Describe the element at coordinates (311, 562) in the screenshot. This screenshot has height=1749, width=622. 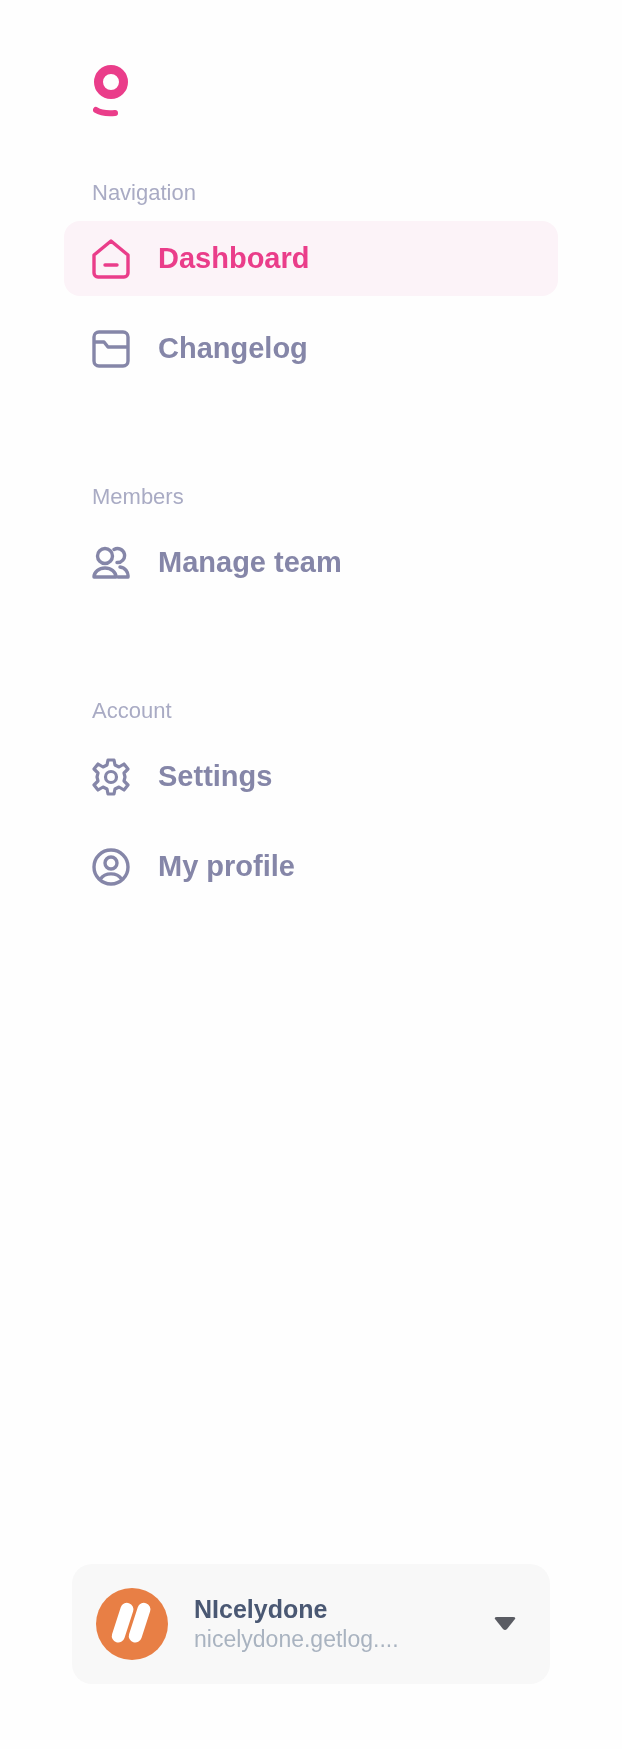
I see `nav-item: Manage team` at that location.